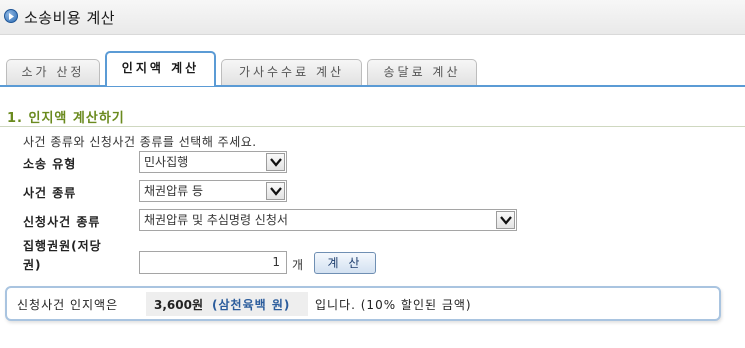  What do you see at coordinates (140, 142) in the screenshot?
I see `instruction-text: 사건 종류와 신청사건 종류를 선택해 주세요.` at bounding box center [140, 142].